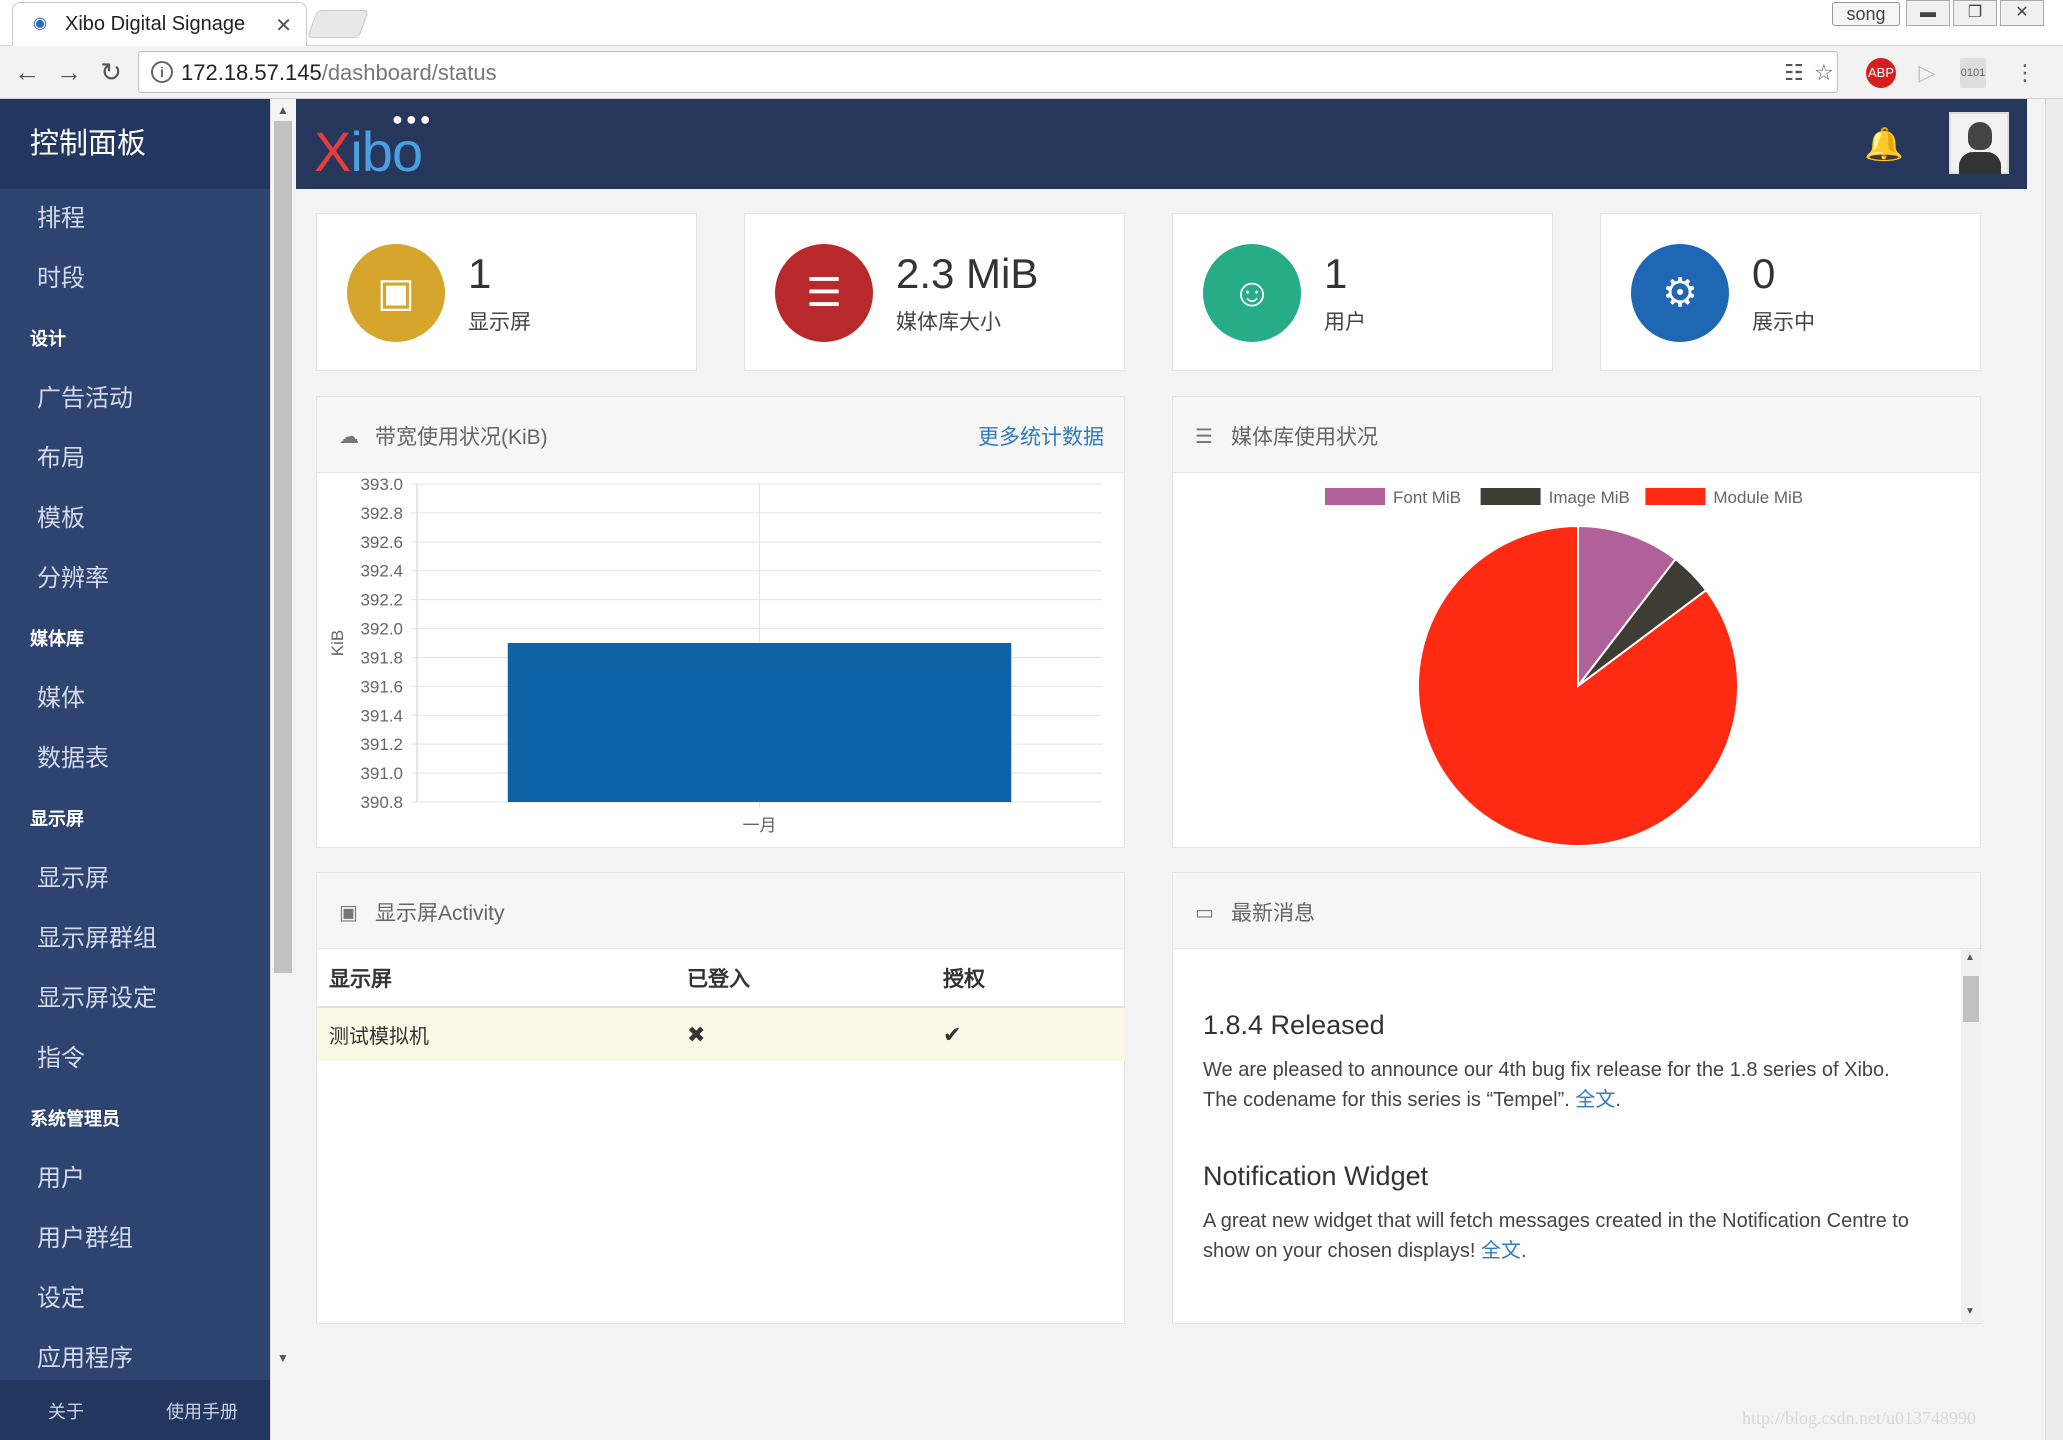  What do you see at coordinates (721, 1034) in the screenshot?
I see `table-row: 测试模拟机 ✖ ✔` at bounding box center [721, 1034].